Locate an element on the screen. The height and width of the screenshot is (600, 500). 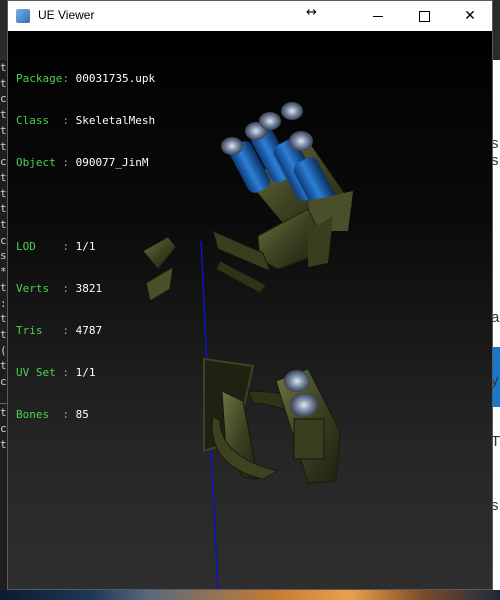
minimize-button is located at coordinates (378, 16).